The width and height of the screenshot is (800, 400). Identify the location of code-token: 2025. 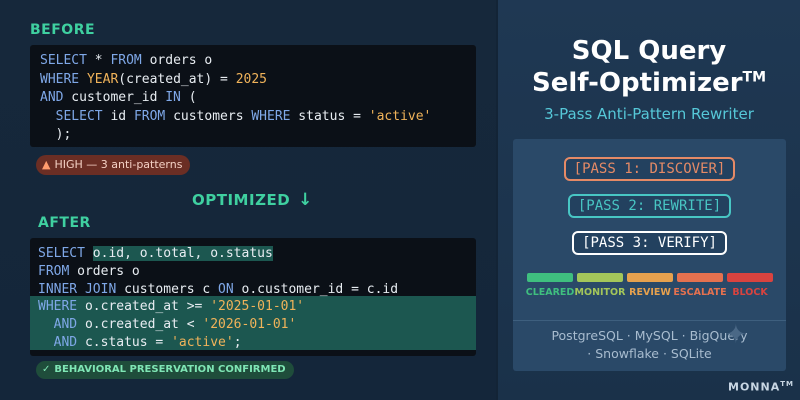
(251, 79).